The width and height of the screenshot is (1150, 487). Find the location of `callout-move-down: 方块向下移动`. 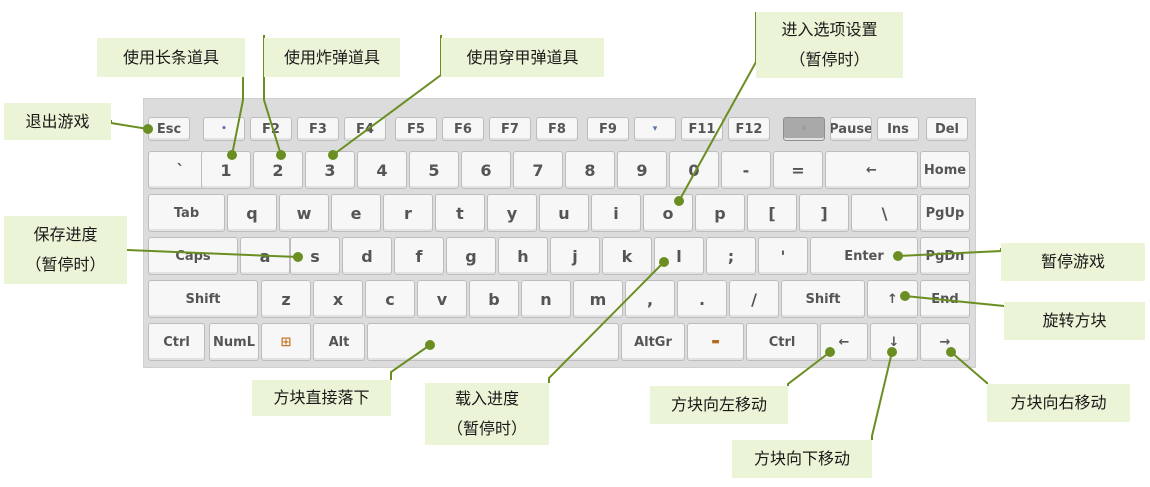

callout-move-down: 方块向下移动 is located at coordinates (802, 459).